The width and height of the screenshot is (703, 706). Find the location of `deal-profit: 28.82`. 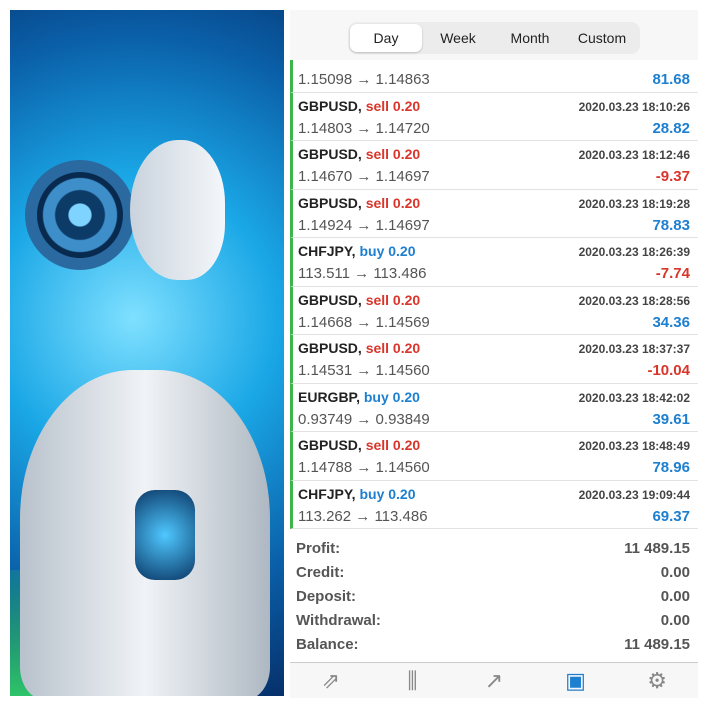

deal-profit: 28.82 is located at coordinates (671, 128).